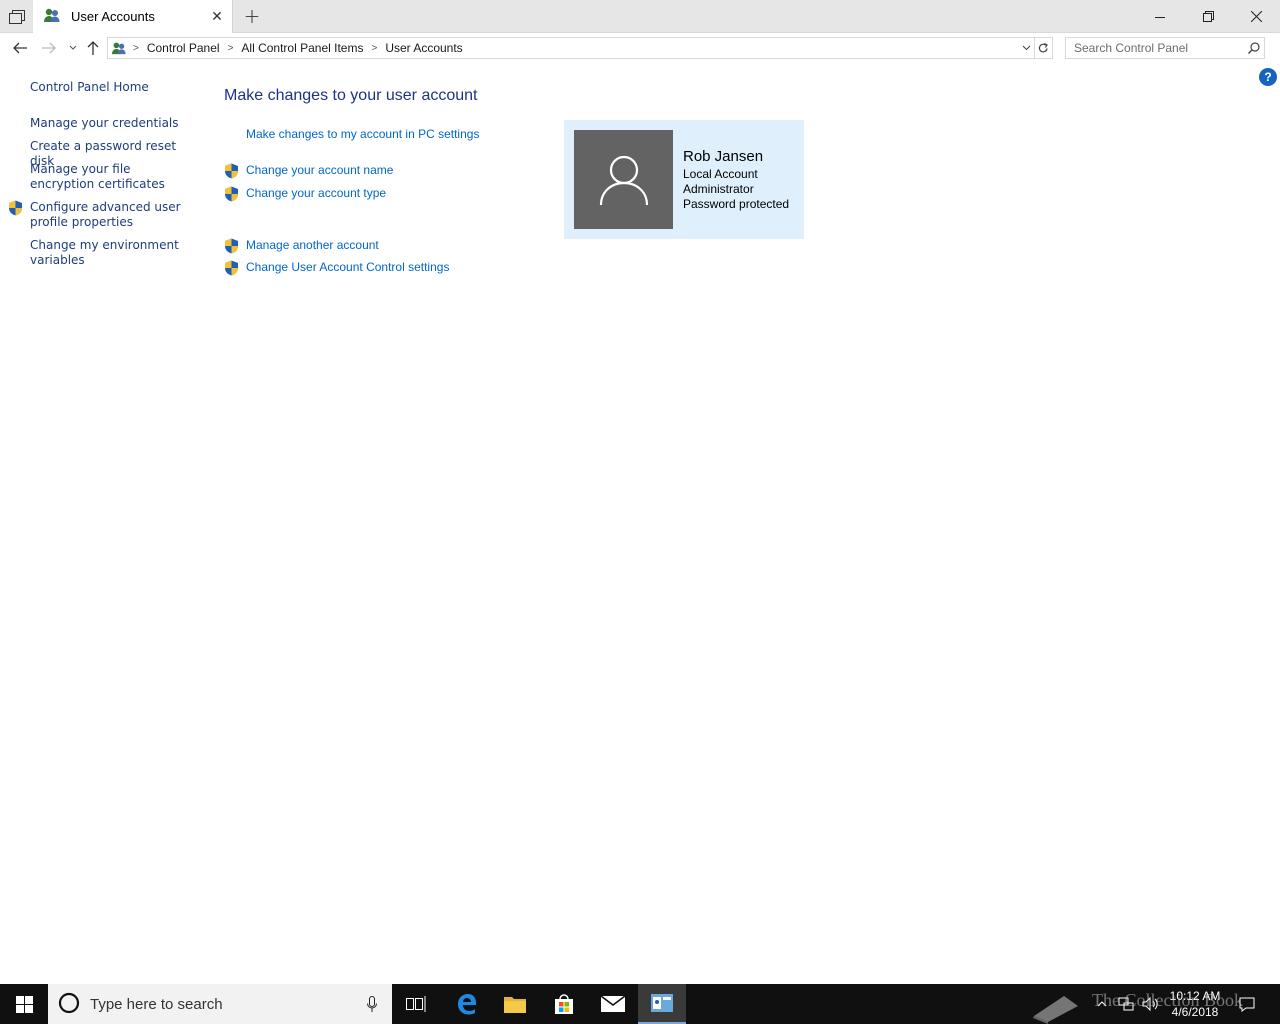 The image size is (1280, 1024). I want to click on cortana-icon, so click(69, 1004).